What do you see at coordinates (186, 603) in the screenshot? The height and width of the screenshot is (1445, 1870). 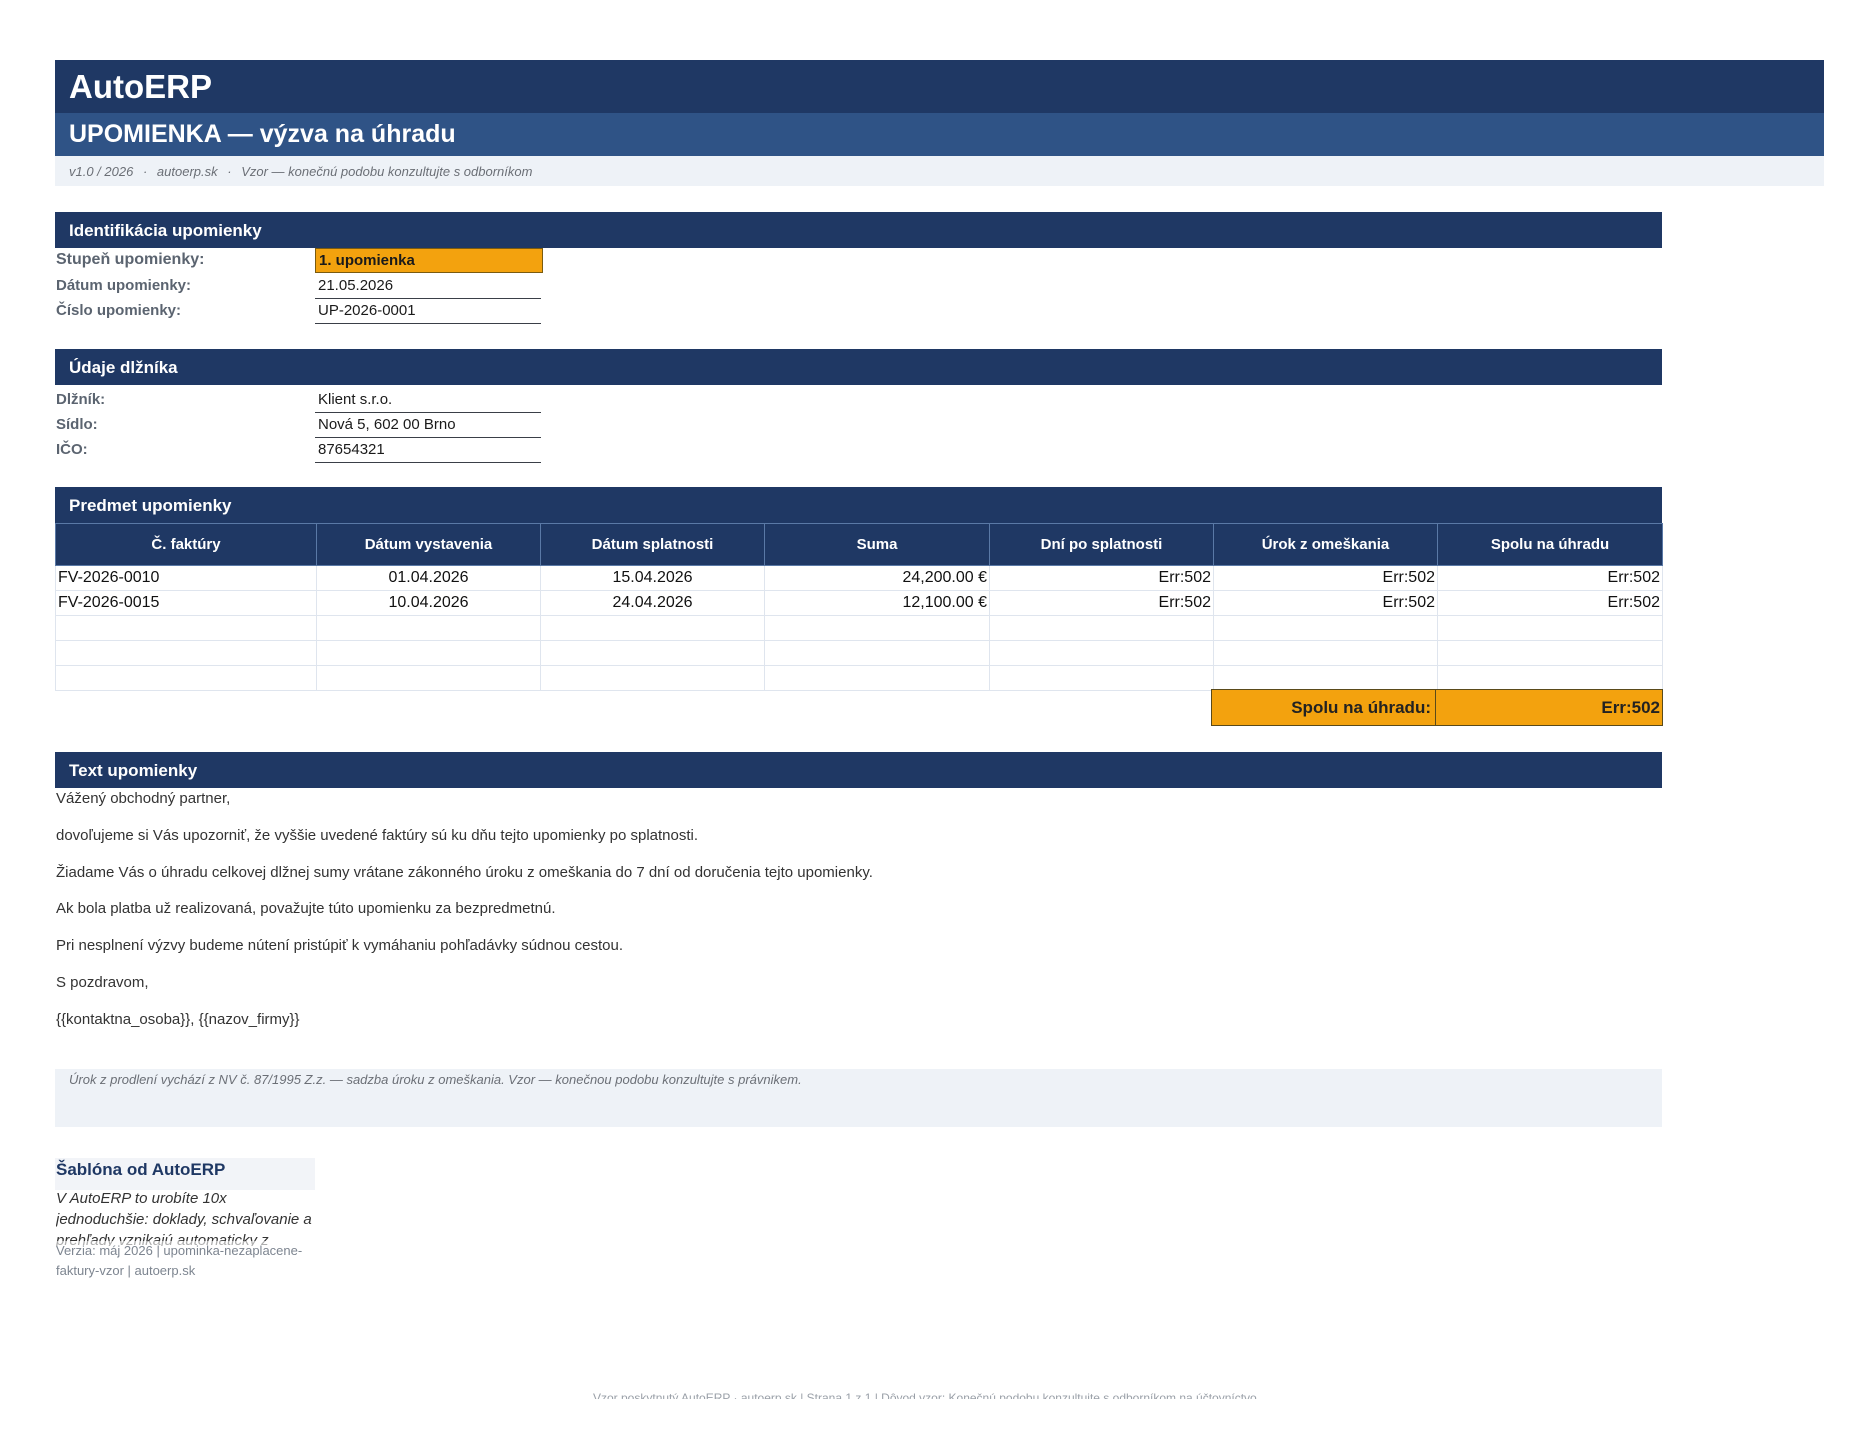 I see `table-cell: FV-2026-0015` at bounding box center [186, 603].